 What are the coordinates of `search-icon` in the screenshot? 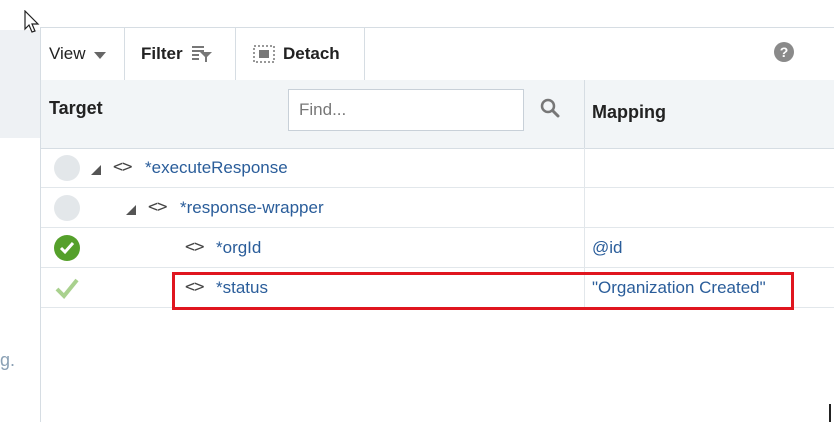 It's located at (550, 110).